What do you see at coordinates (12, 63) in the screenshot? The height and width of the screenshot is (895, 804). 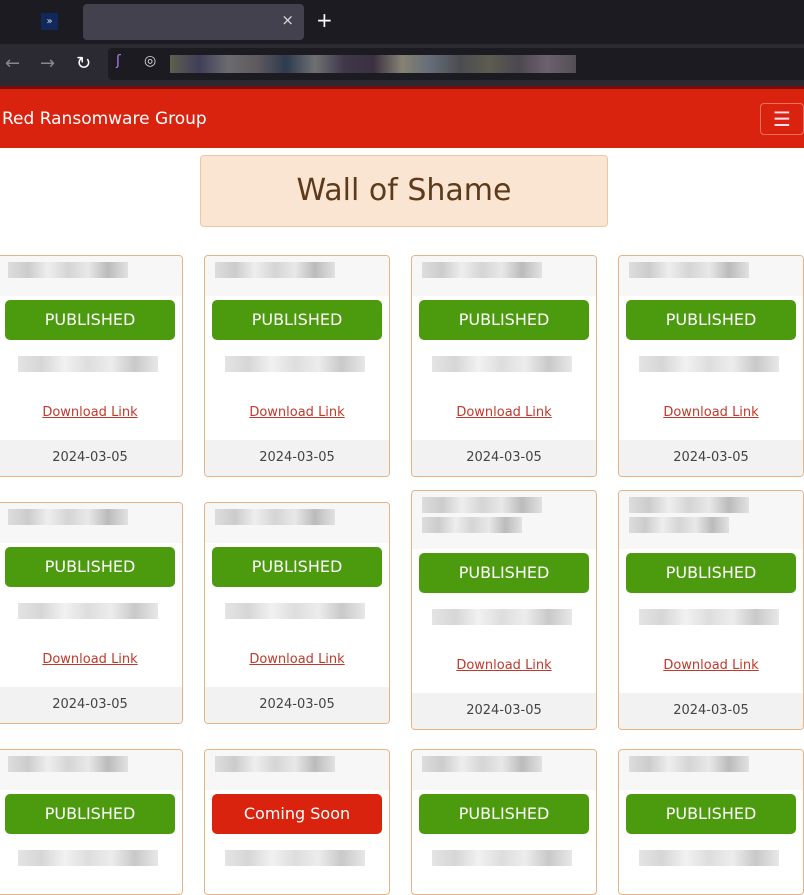 I see `back-button: ←` at bounding box center [12, 63].